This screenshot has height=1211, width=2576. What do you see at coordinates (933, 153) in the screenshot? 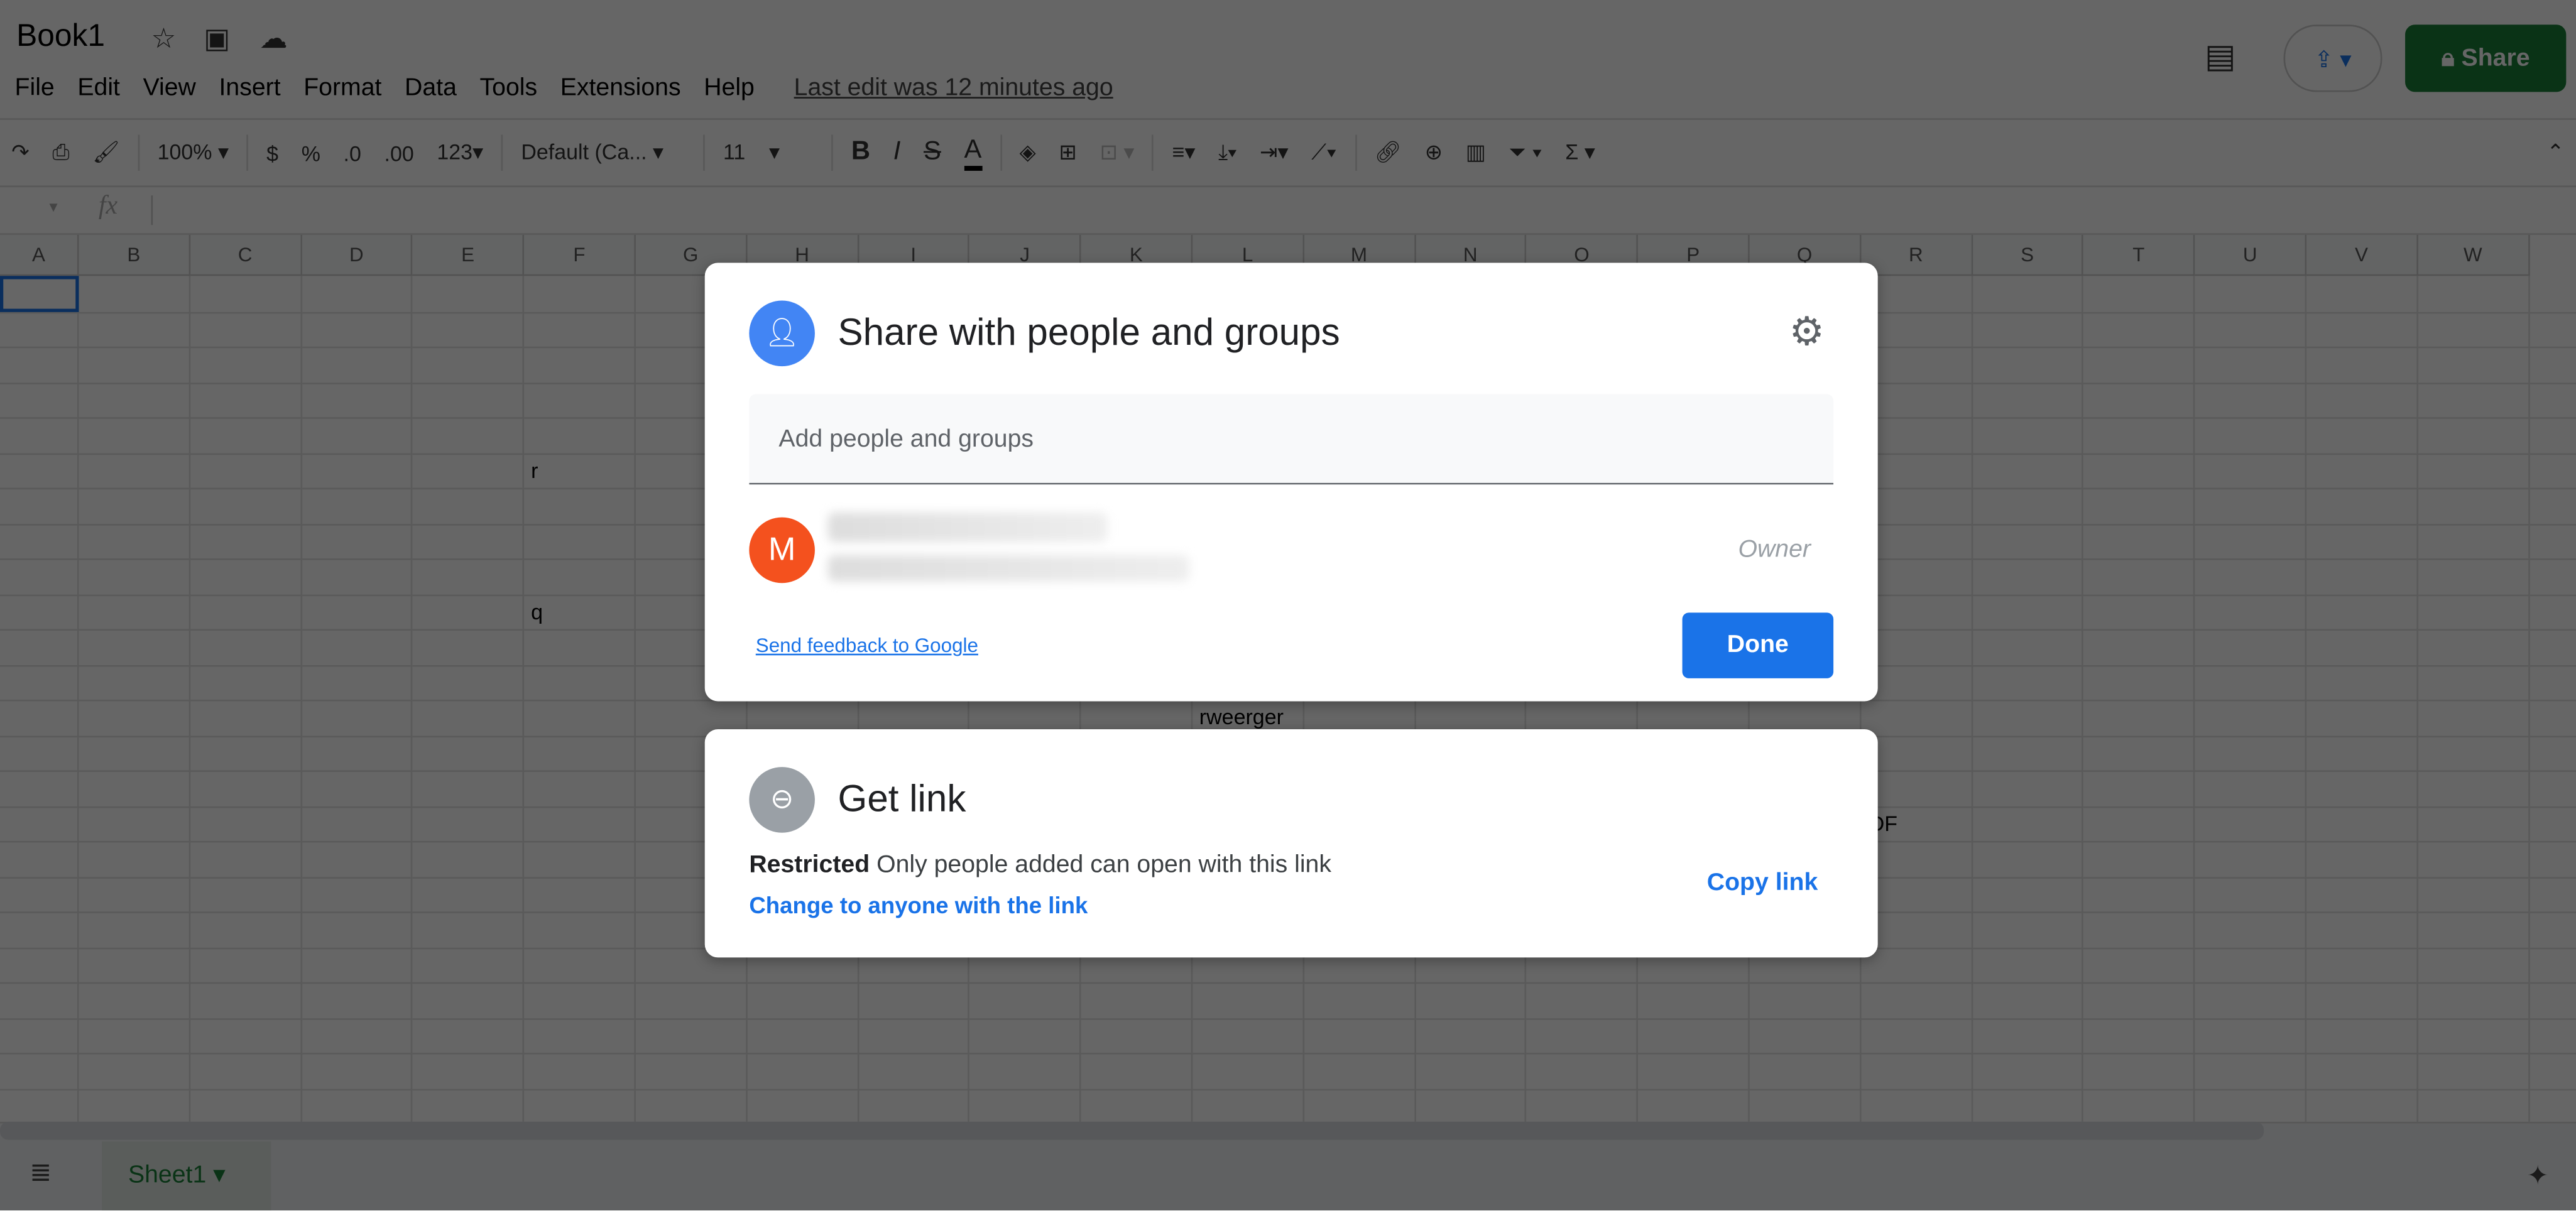
I see `strikethrough-button: S` at bounding box center [933, 153].